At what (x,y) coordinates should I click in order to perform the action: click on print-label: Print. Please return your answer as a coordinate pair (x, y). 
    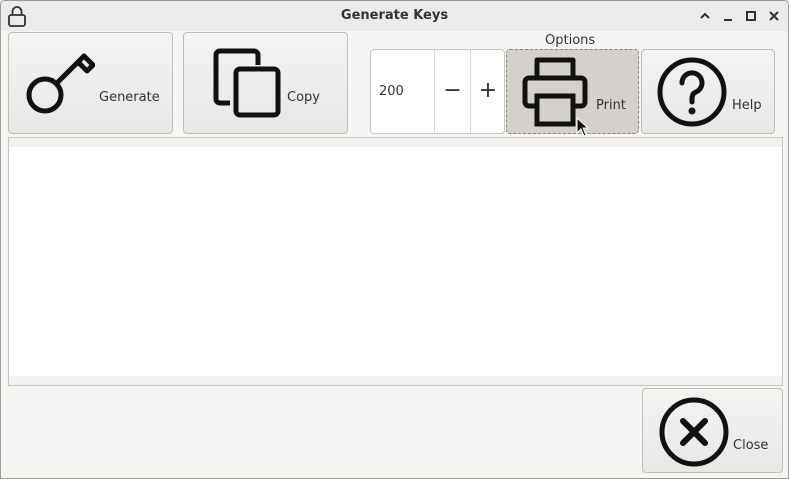
    Looking at the image, I should click on (611, 105).